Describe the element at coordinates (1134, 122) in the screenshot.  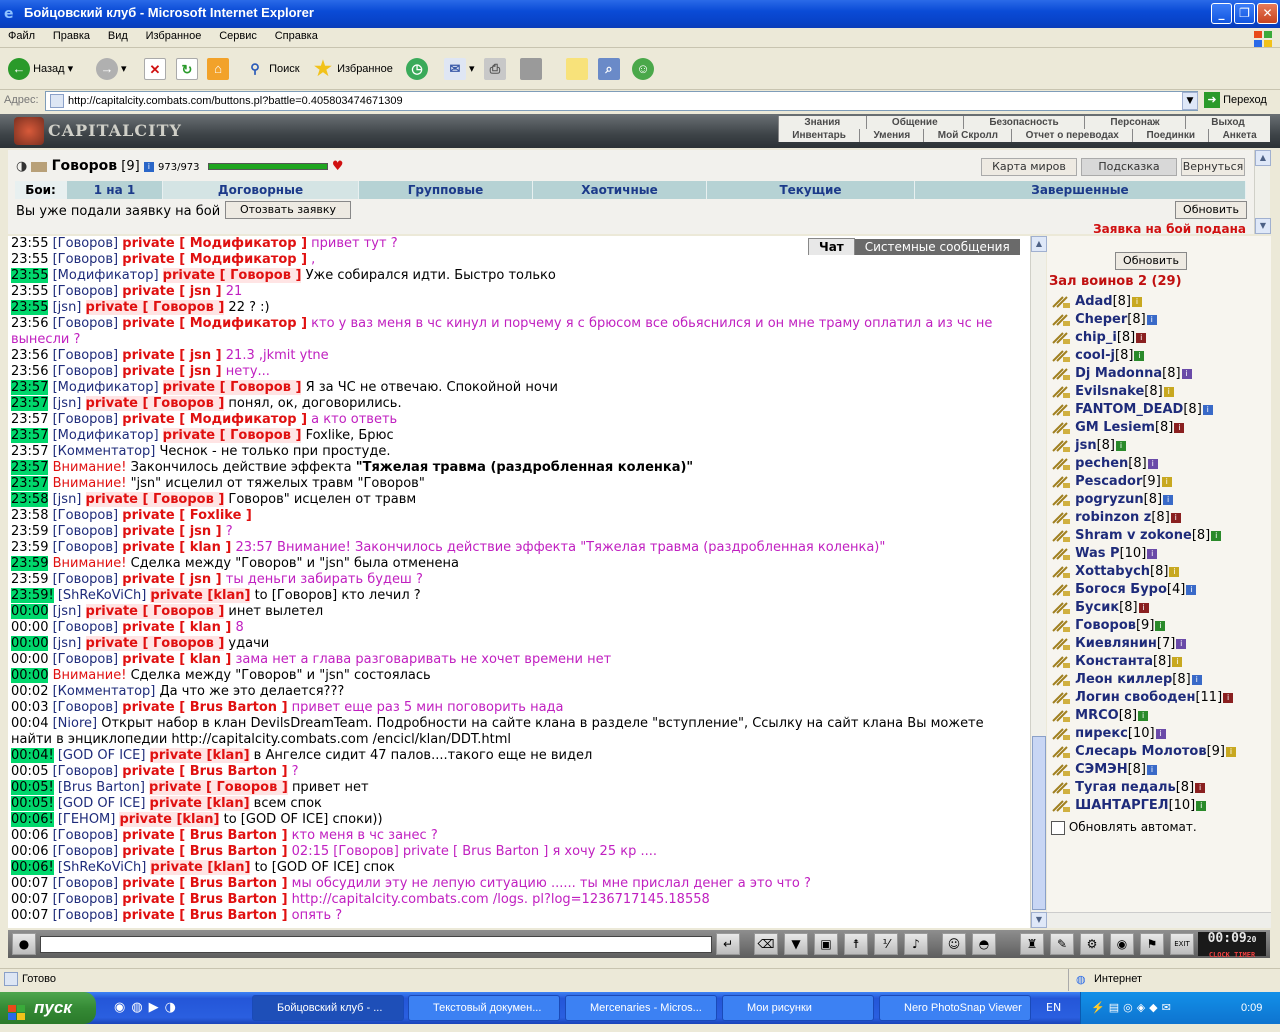
I see `nav-character: Персонаж` at that location.